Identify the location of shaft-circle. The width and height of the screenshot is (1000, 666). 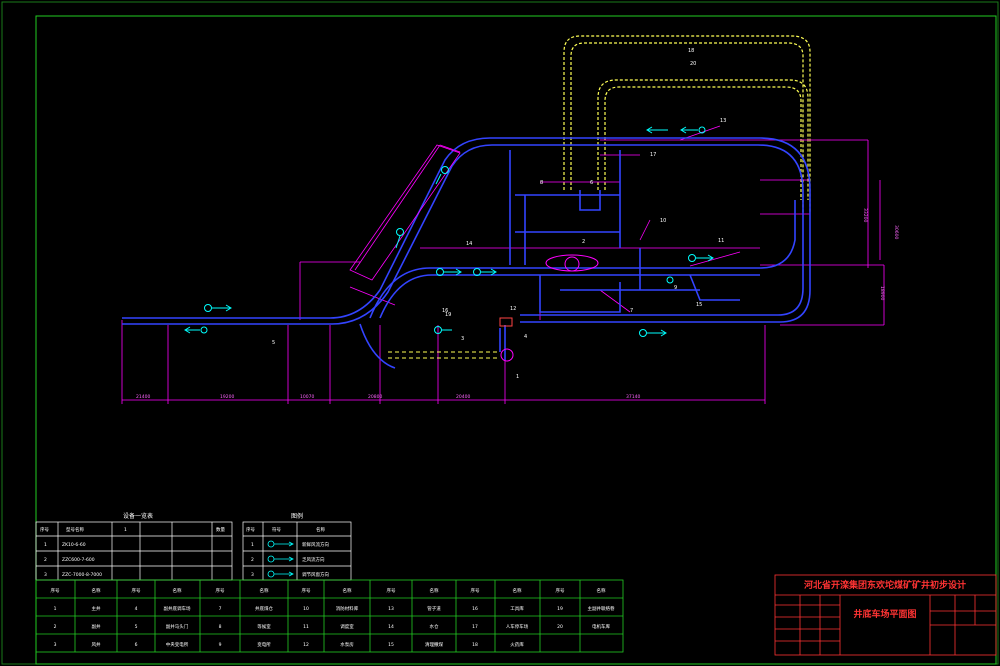
(572, 264).